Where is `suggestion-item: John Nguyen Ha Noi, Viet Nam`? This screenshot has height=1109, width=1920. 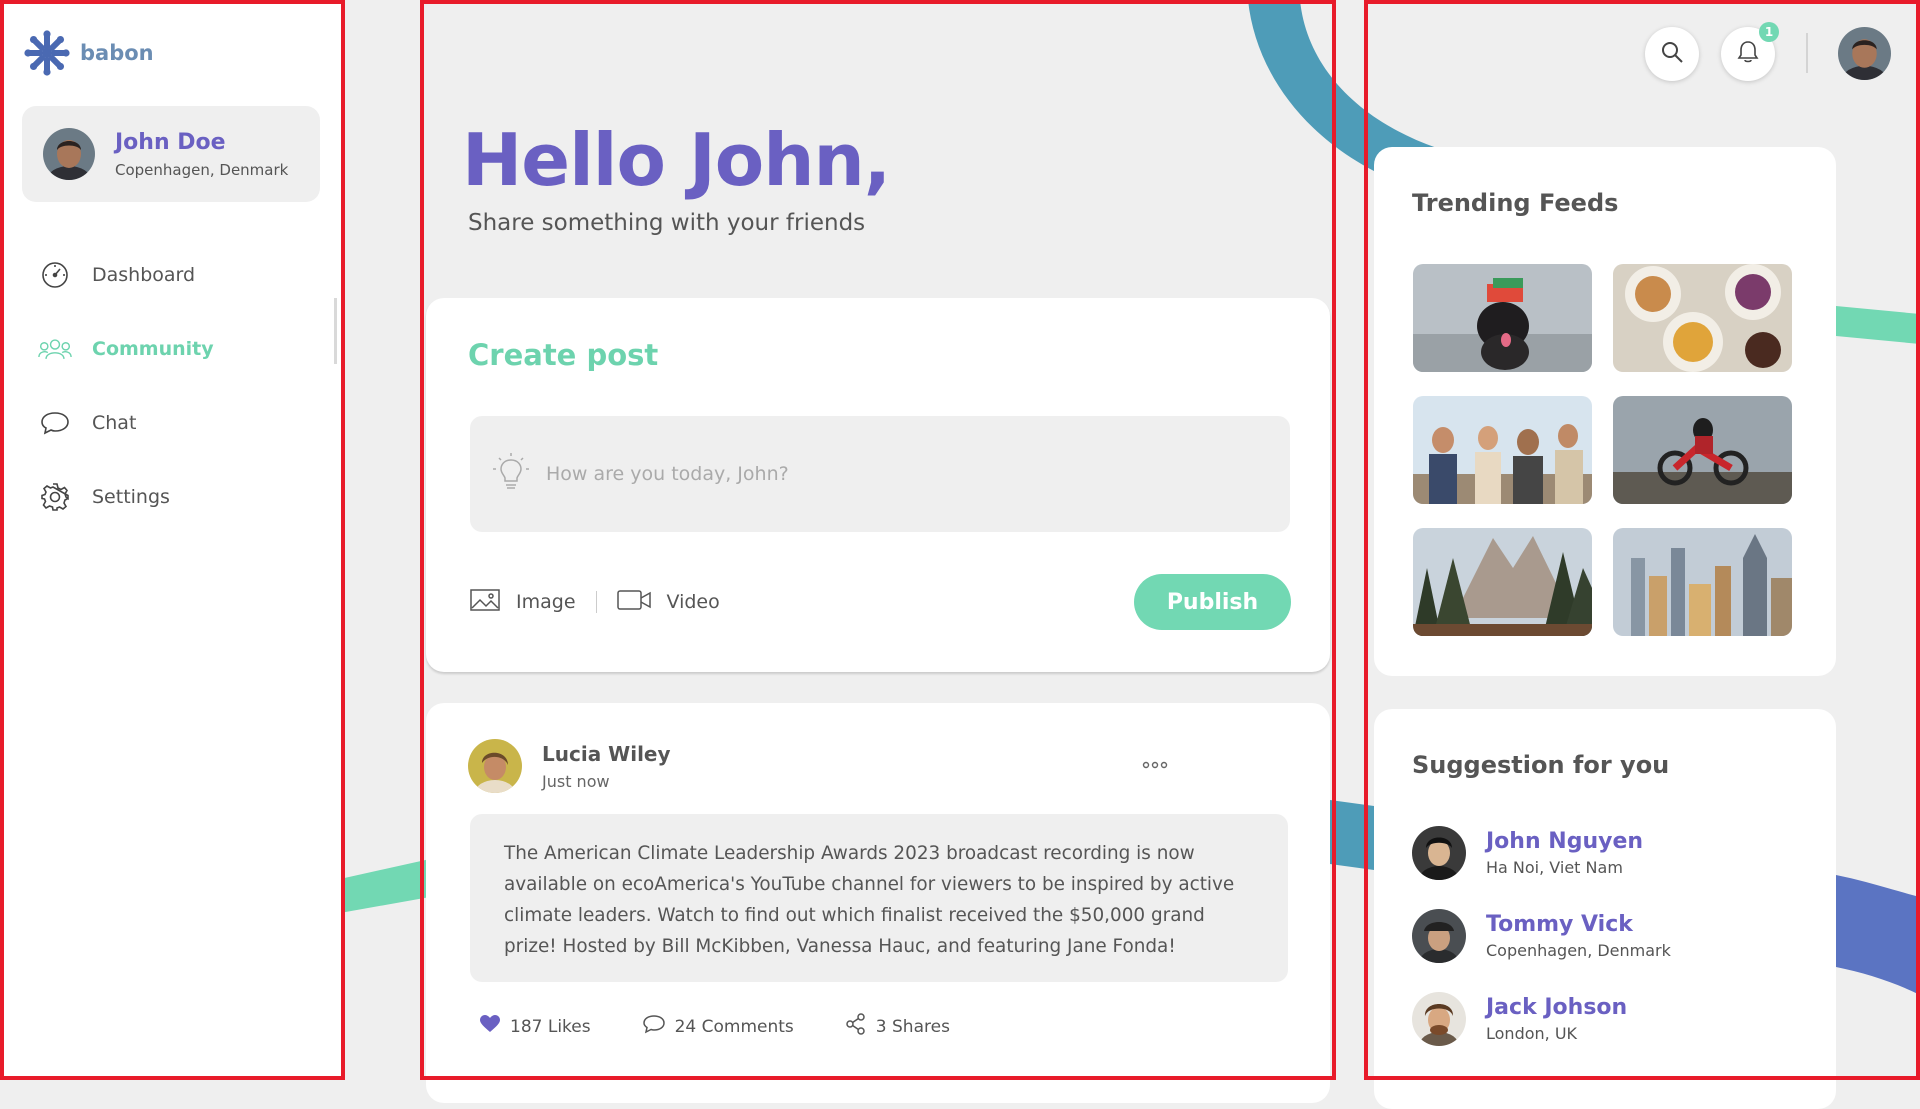
suggestion-item: John Nguyen Ha Noi, Viet Nam is located at coordinates (1541, 852).